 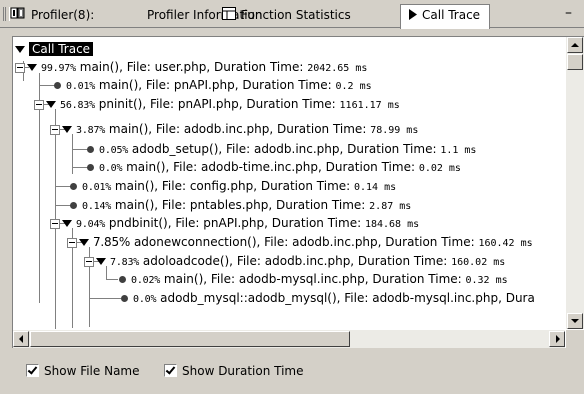 I want to click on node-percent: 7.83%, so click(x=125, y=262).